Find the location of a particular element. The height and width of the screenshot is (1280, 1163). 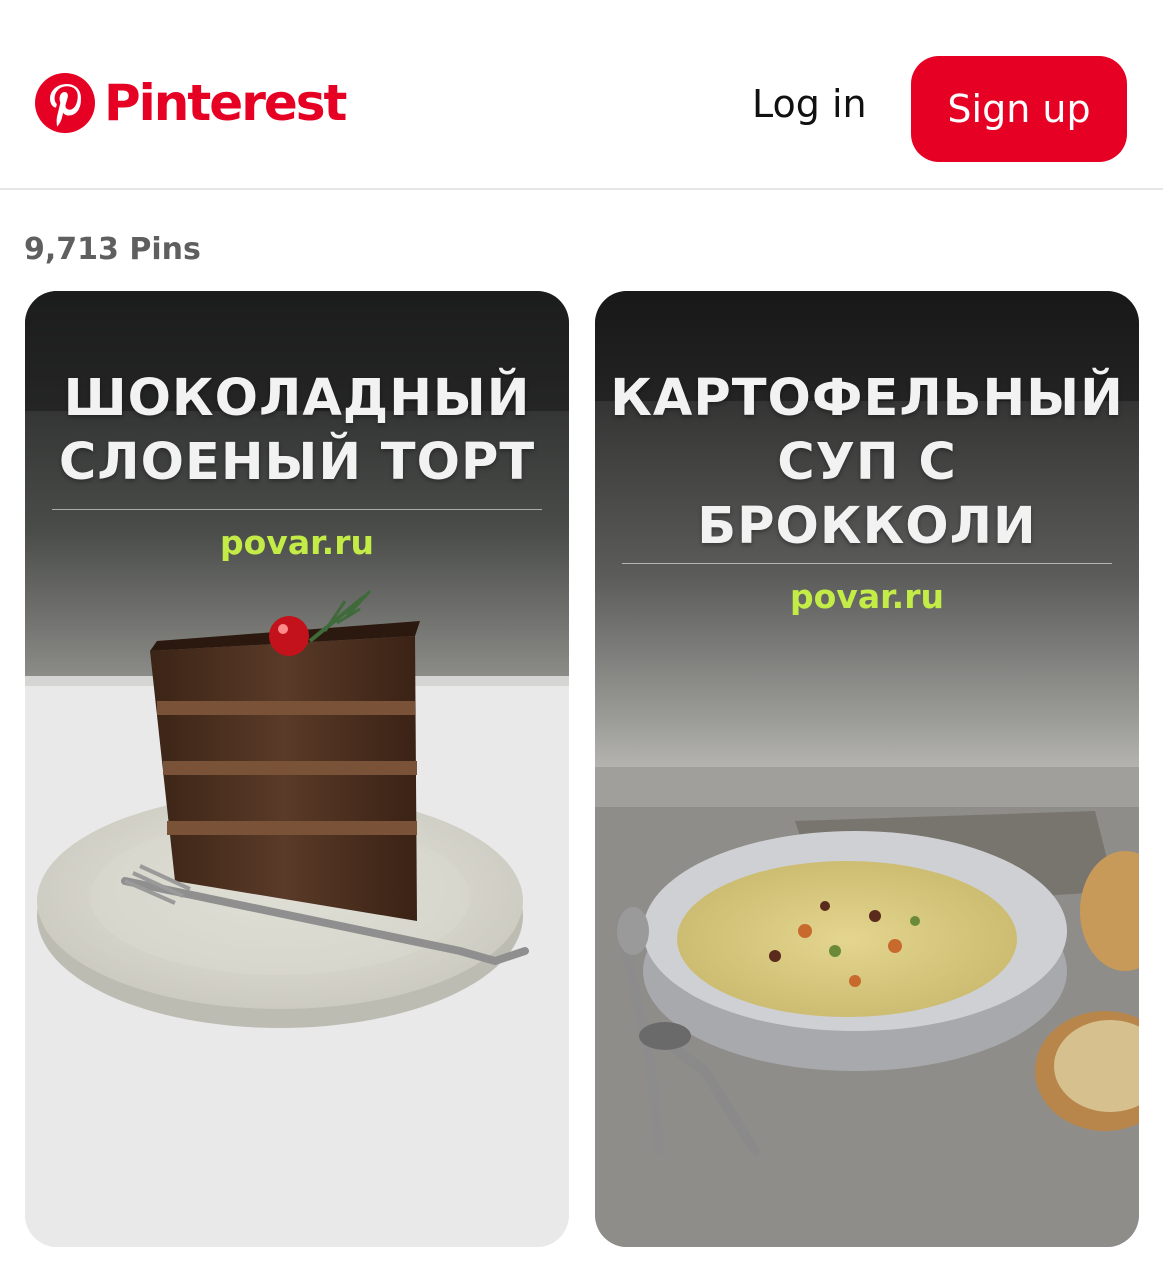

login-button: Log in is located at coordinates (809, 104).